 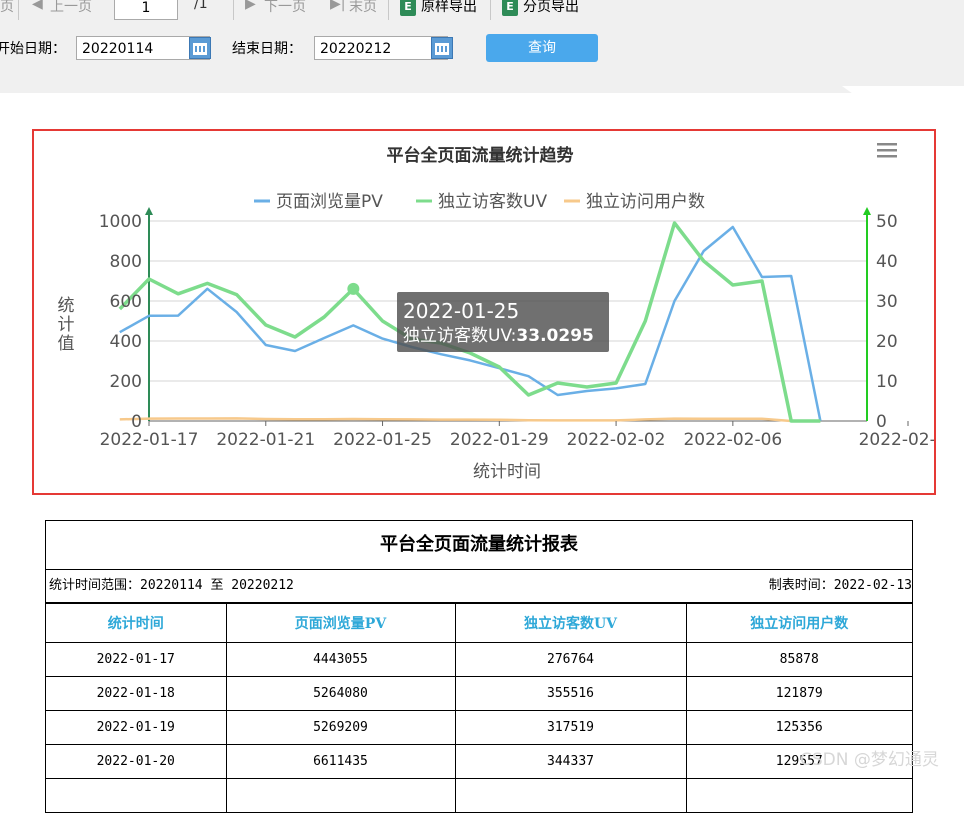 I want to click on y-left-tick-label: 800, so click(x=126, y=262).